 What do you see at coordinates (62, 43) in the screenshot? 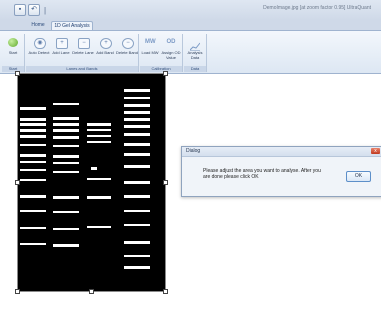
I see `add-lane-icon: +` at bounding box center [62, 43].